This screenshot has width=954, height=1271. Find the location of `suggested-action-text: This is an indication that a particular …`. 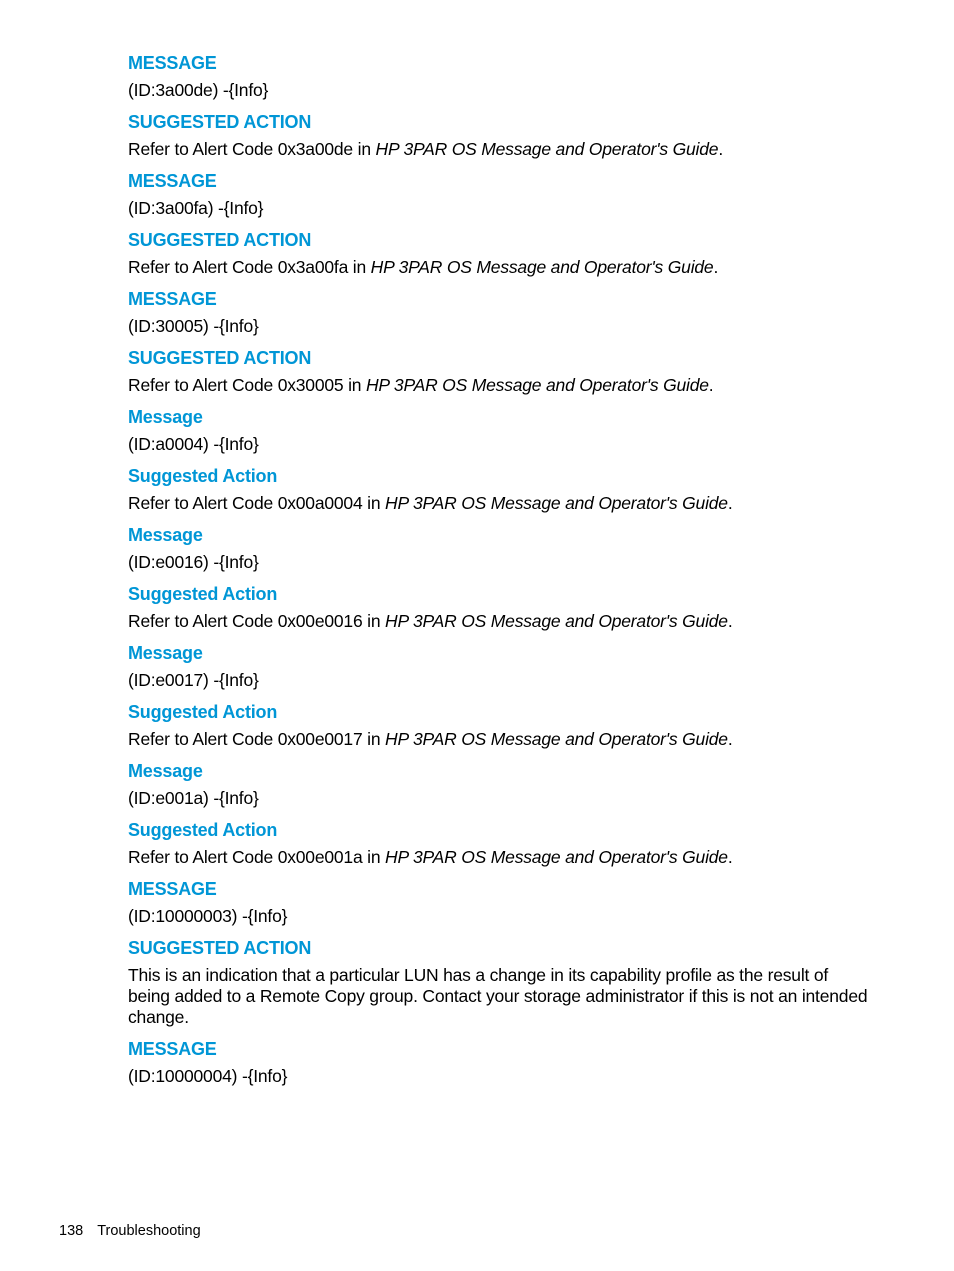

suggested-action-text: This is an indication that a particular … is located at coordinates (498, 996).